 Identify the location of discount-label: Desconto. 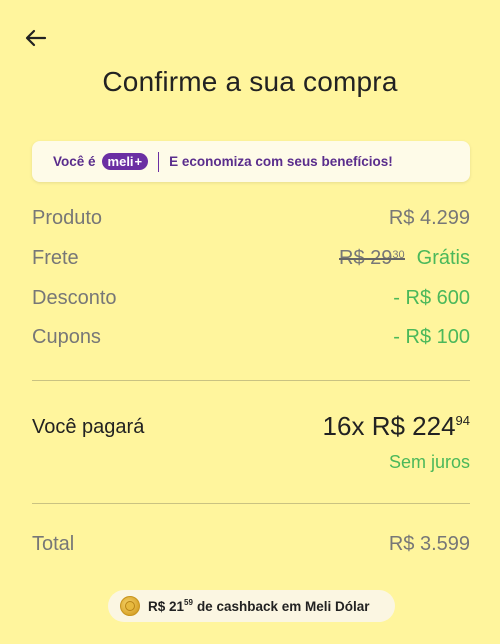
(74, 297).